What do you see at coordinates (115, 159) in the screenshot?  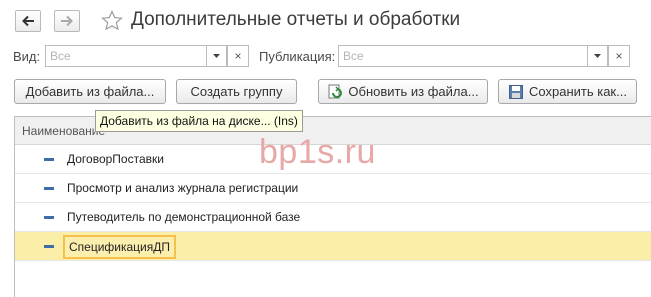 I see `row-name: ДоговорПоставки` at bounding box center [115, 159].